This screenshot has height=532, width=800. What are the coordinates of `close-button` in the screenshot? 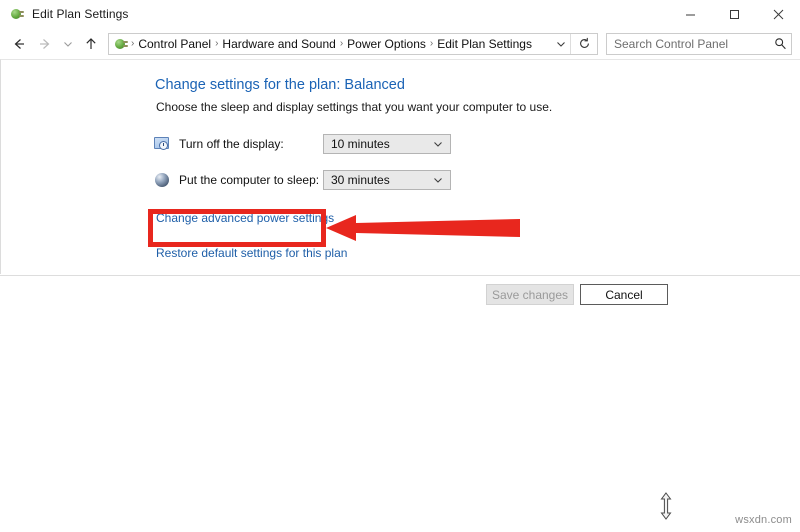 It's located at (778, 14).